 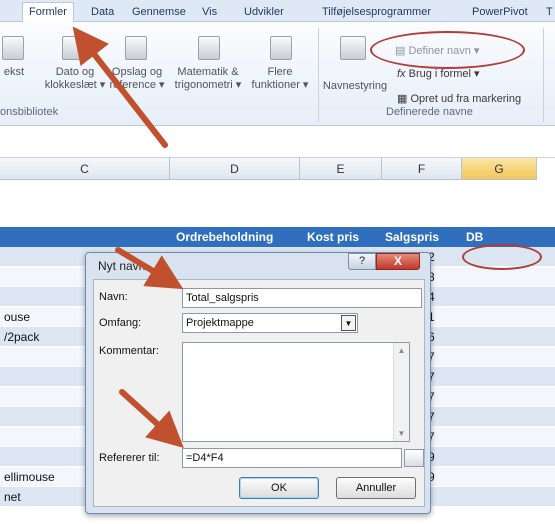 What do you see at coordinates (149, 268) in the screenshot?
I see `arrow-to-name-field` at bounding box center [149, 268].